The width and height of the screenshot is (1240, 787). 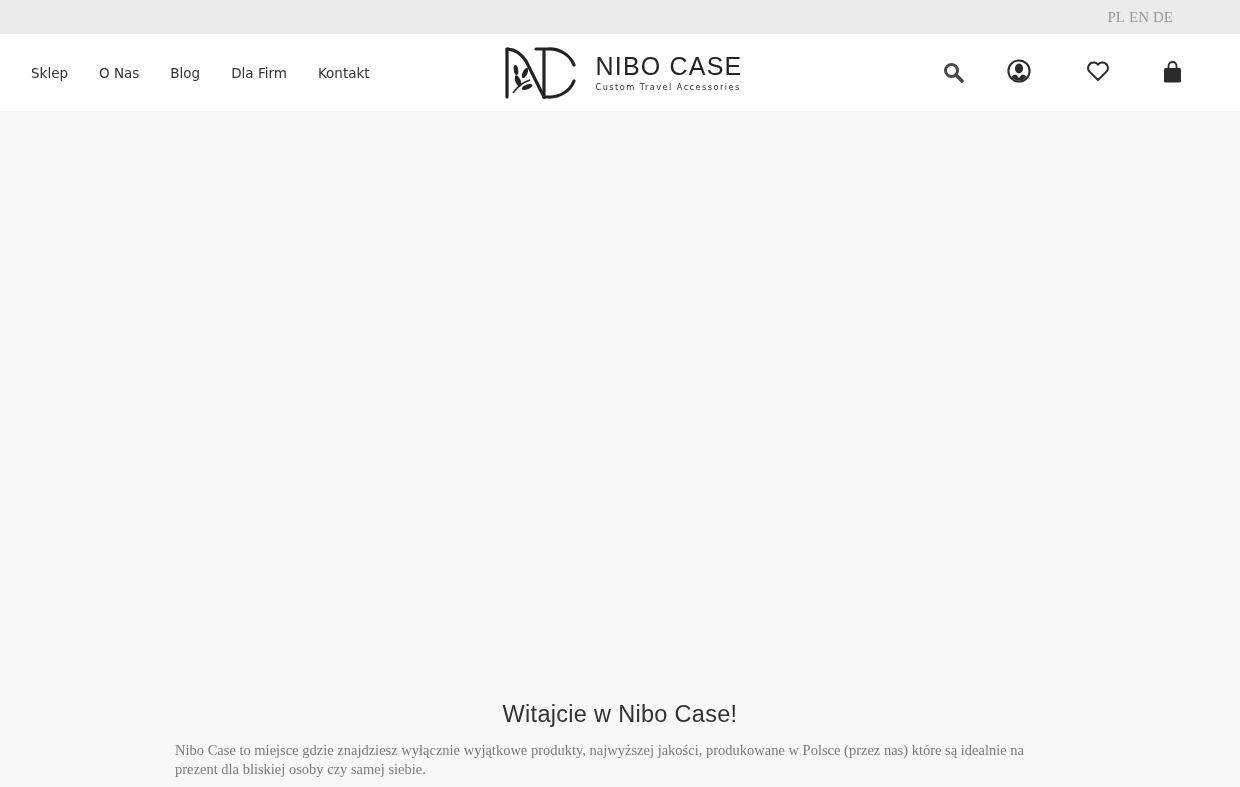 I want to click on brand-name: NIBO CASE, so click(x=669, y=66).